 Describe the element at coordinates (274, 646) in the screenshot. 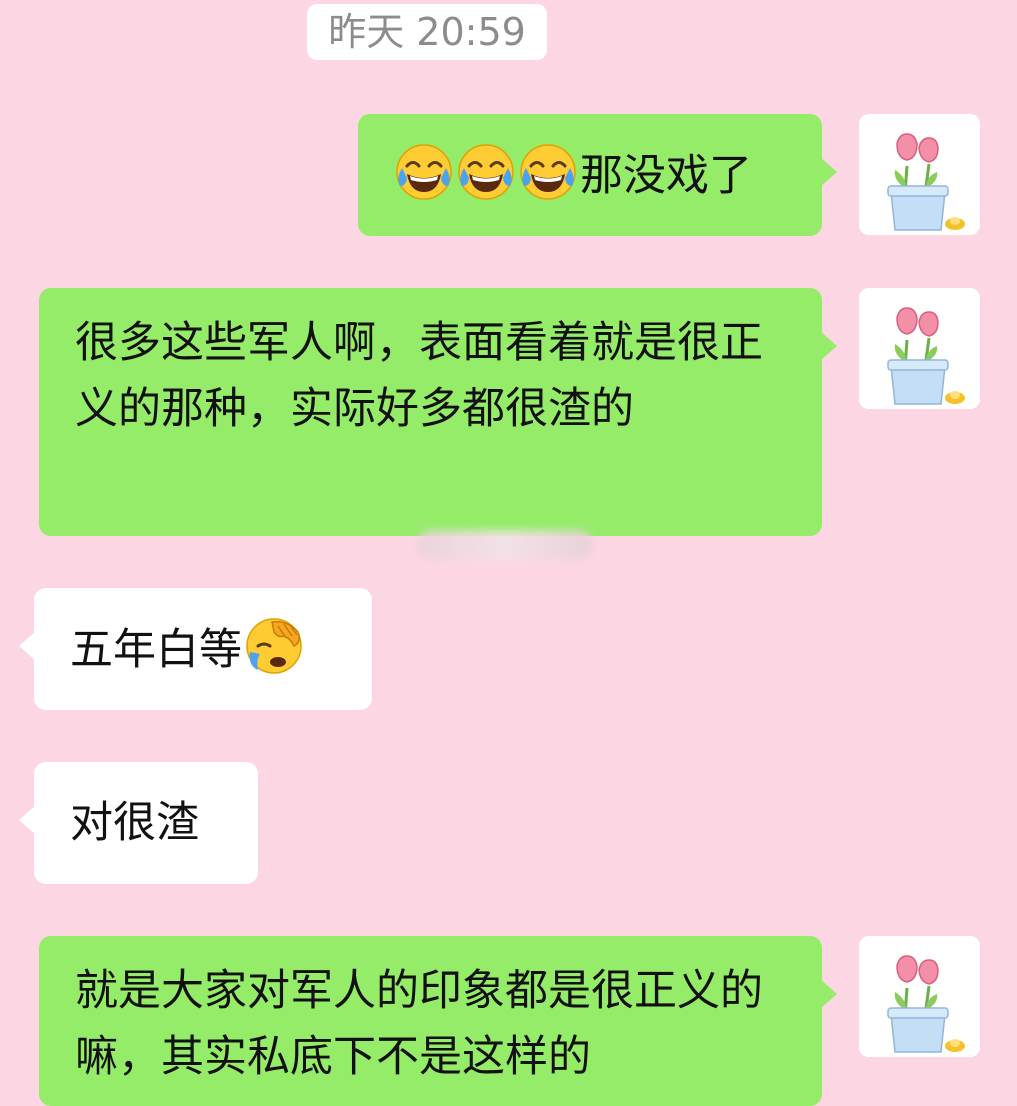

I see `face-palm-emoji-icon` at that location.